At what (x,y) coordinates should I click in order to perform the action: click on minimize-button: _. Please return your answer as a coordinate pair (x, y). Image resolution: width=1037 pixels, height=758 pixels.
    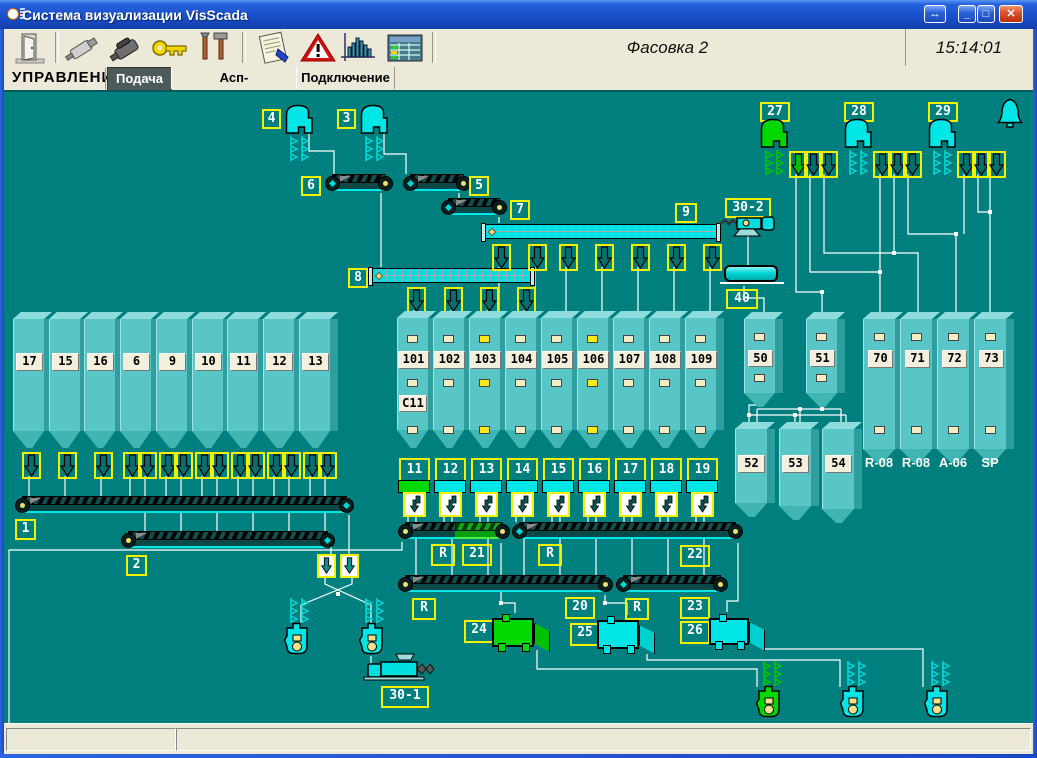
    Looking at the image, I should click on (967, 14).